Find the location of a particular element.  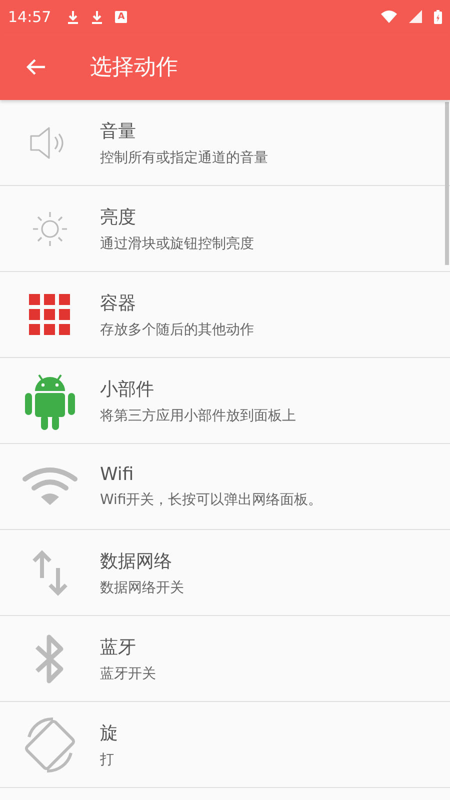

wifi-signal-icon is located at coordinates (389, 16).